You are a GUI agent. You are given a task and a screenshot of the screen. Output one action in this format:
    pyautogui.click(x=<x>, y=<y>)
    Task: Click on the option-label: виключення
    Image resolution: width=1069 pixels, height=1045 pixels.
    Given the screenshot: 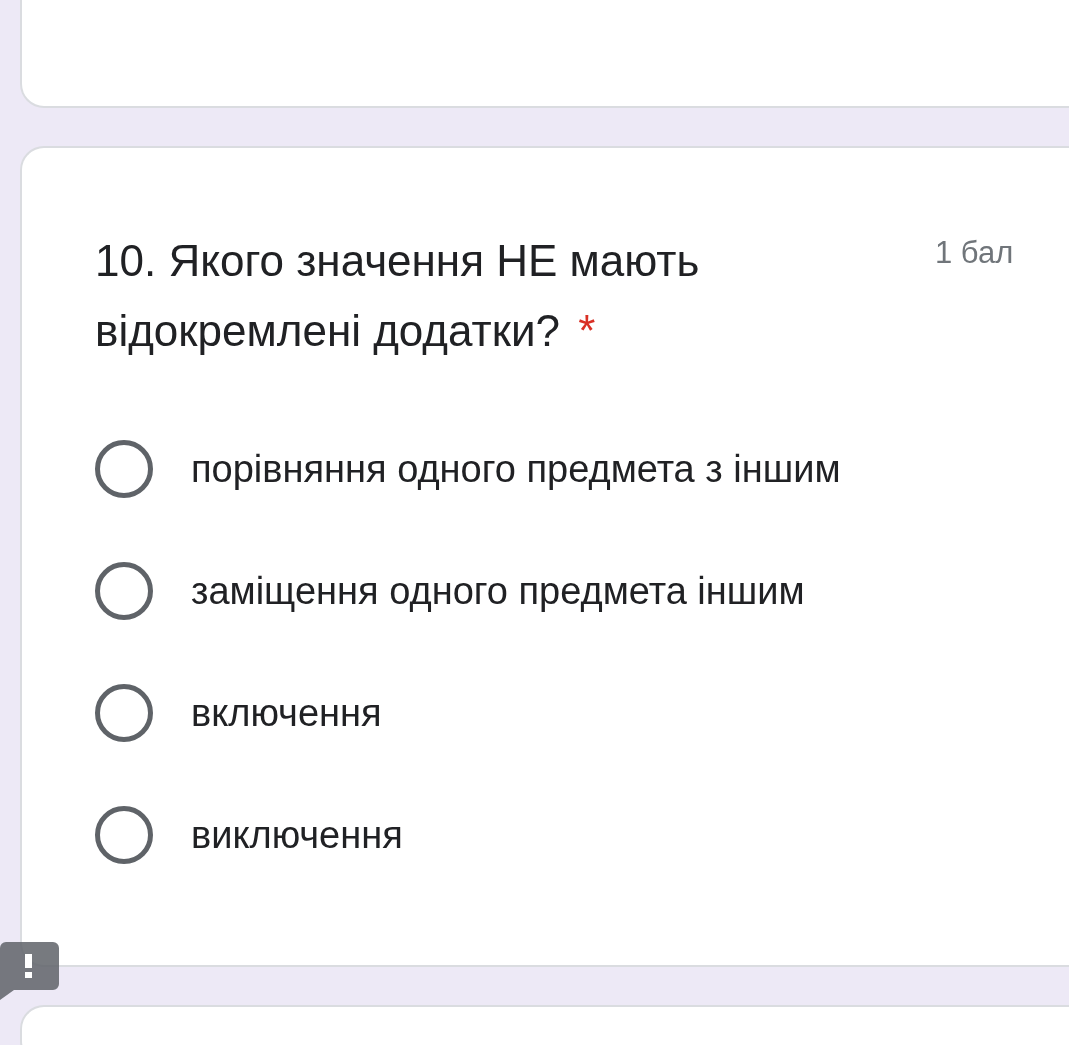 What is the action you would take?
    pyautogui.click(x=297, y=835)
    